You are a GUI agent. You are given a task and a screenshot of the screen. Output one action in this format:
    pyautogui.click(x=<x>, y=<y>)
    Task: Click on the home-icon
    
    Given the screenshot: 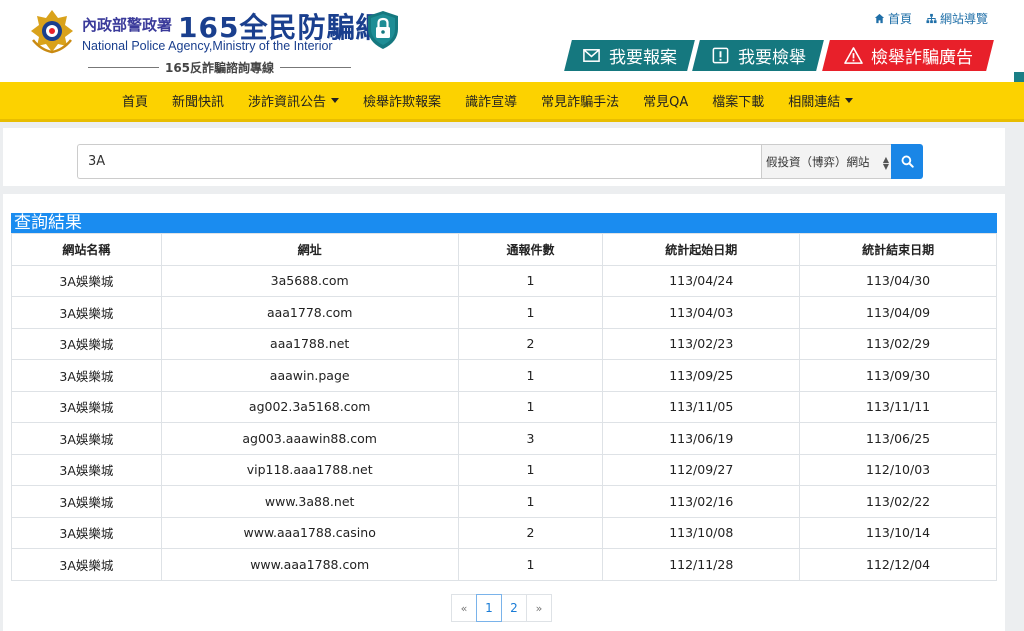 What is the action you would take?
    pyautogui.click(x=879, y=18)
    